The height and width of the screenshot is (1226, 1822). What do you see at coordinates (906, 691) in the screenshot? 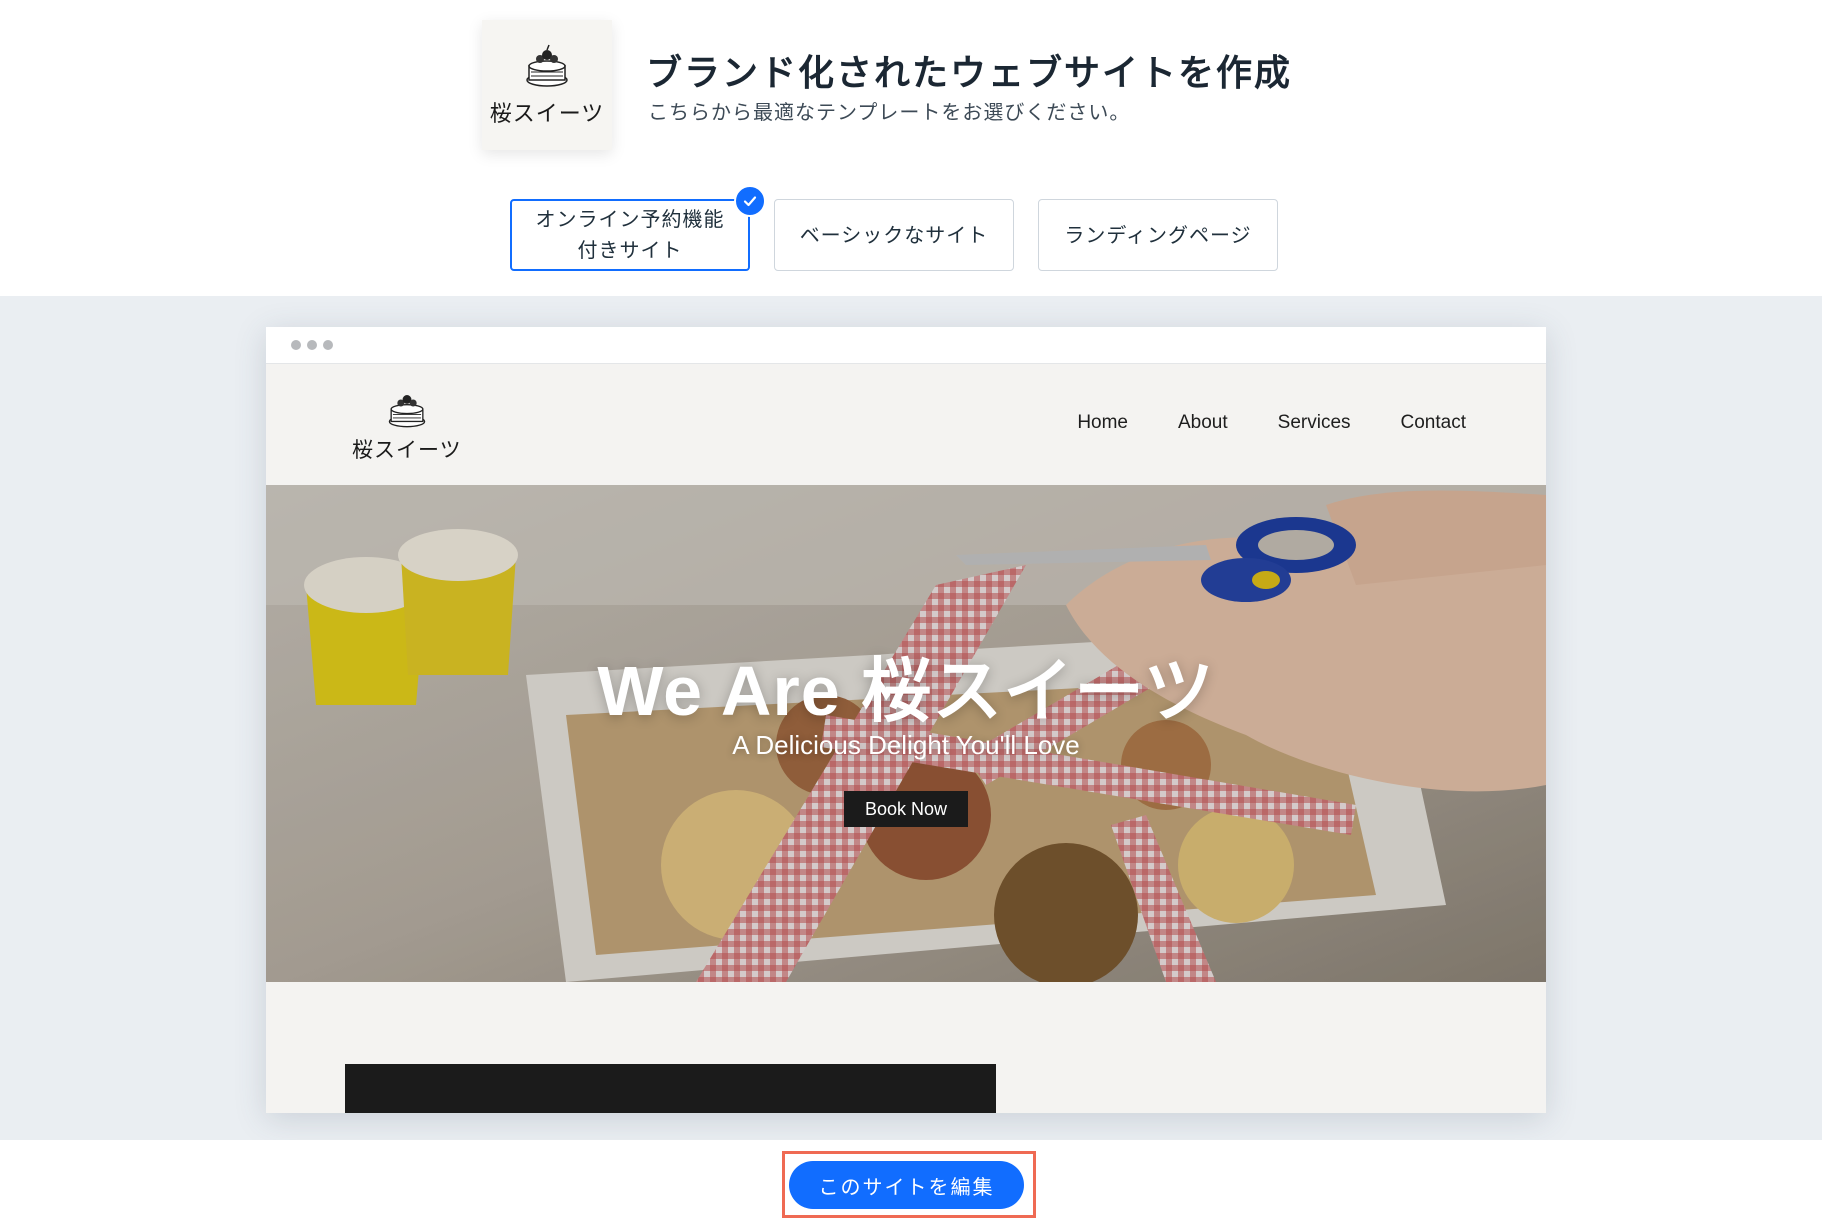
I see `hero-title: We Are 桜スイーツ` at bounding box center [906, 691].